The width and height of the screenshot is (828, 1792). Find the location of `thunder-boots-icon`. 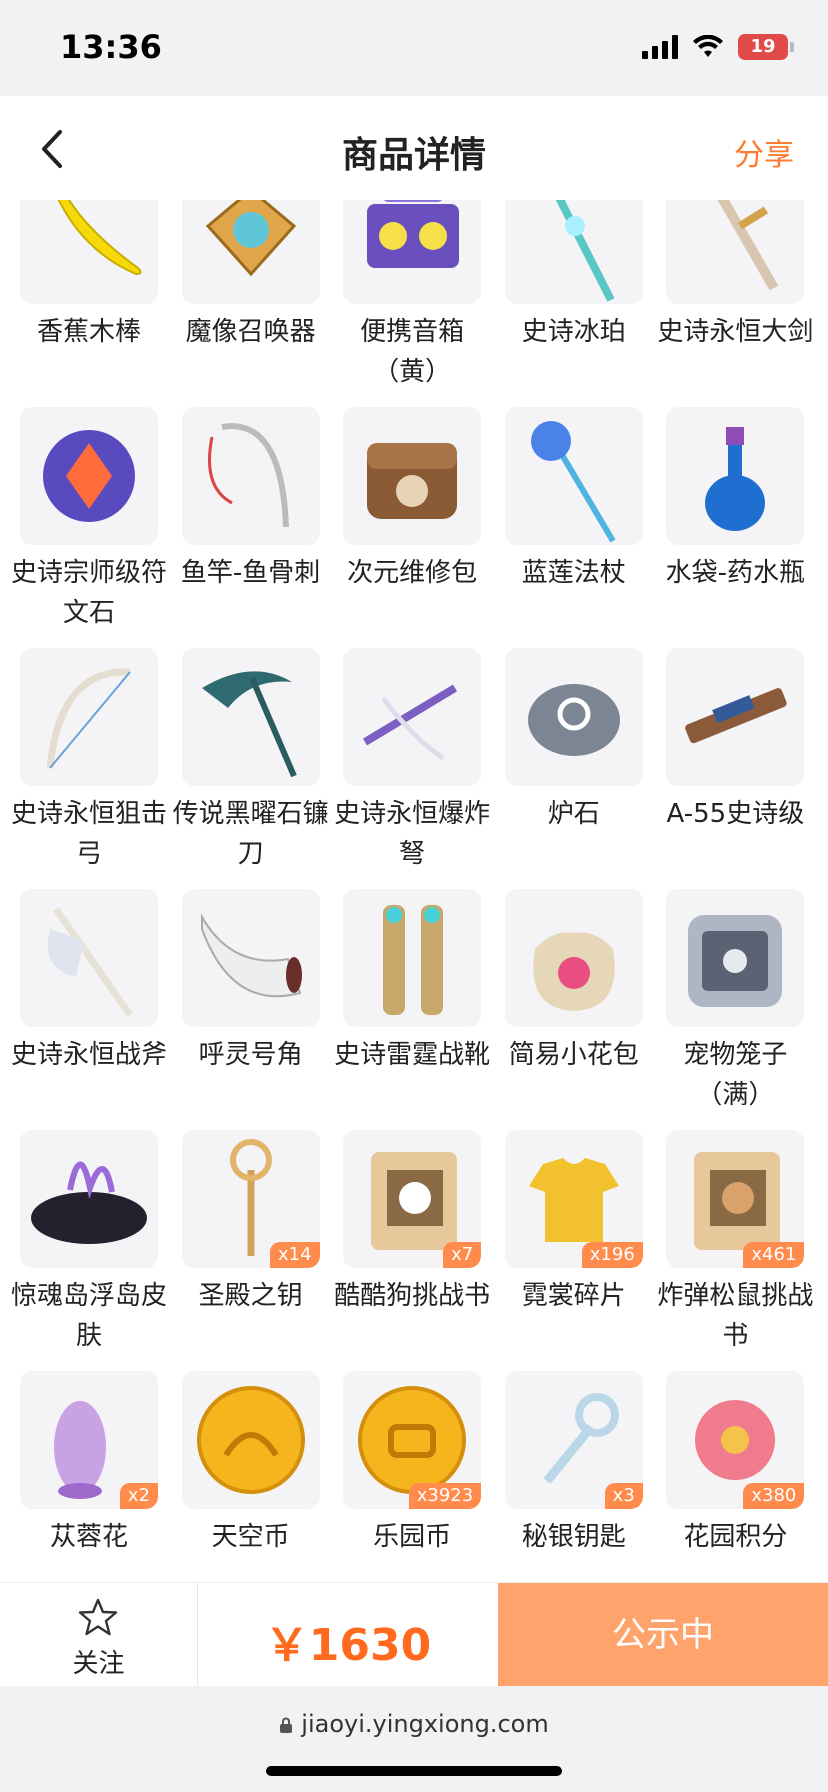

thunder-boots-icon is located at coordinates (413, 960).